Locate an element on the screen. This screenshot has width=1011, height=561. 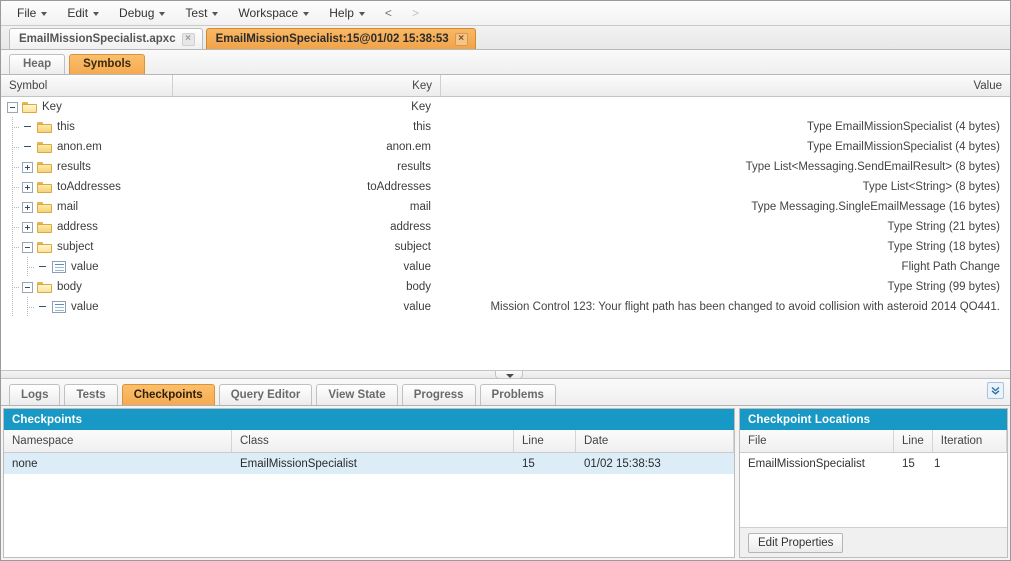
cell-key: subject is located at coordinates (412, 247).